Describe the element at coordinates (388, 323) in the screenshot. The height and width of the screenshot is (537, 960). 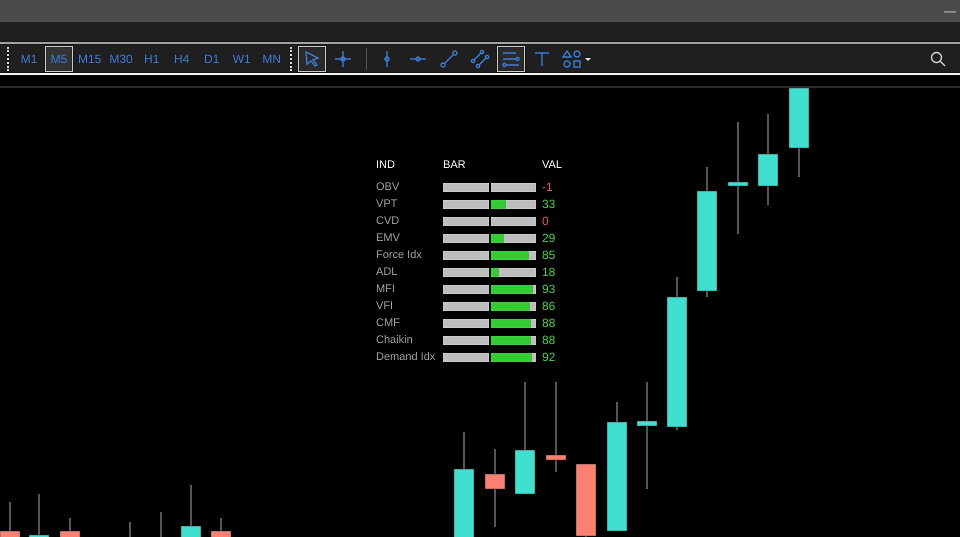
I see `indicator-name: CMF` at that location.